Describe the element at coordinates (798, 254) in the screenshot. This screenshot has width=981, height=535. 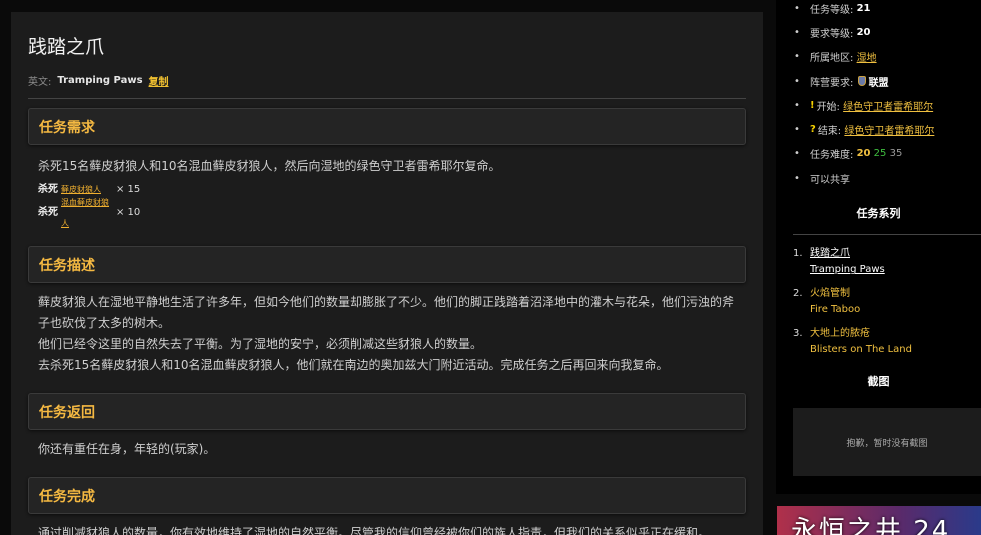
I see `series-number: 1.` at that location.